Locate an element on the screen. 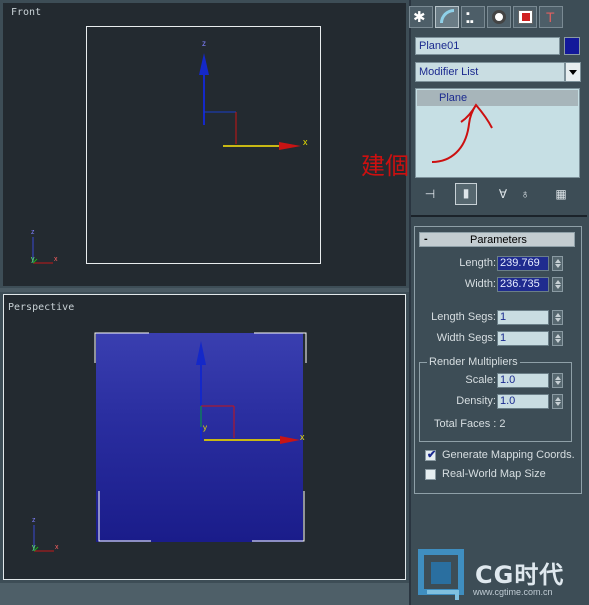 This screenshot has height=605, width=589. tab-motion is located at coordinates (499, 17).